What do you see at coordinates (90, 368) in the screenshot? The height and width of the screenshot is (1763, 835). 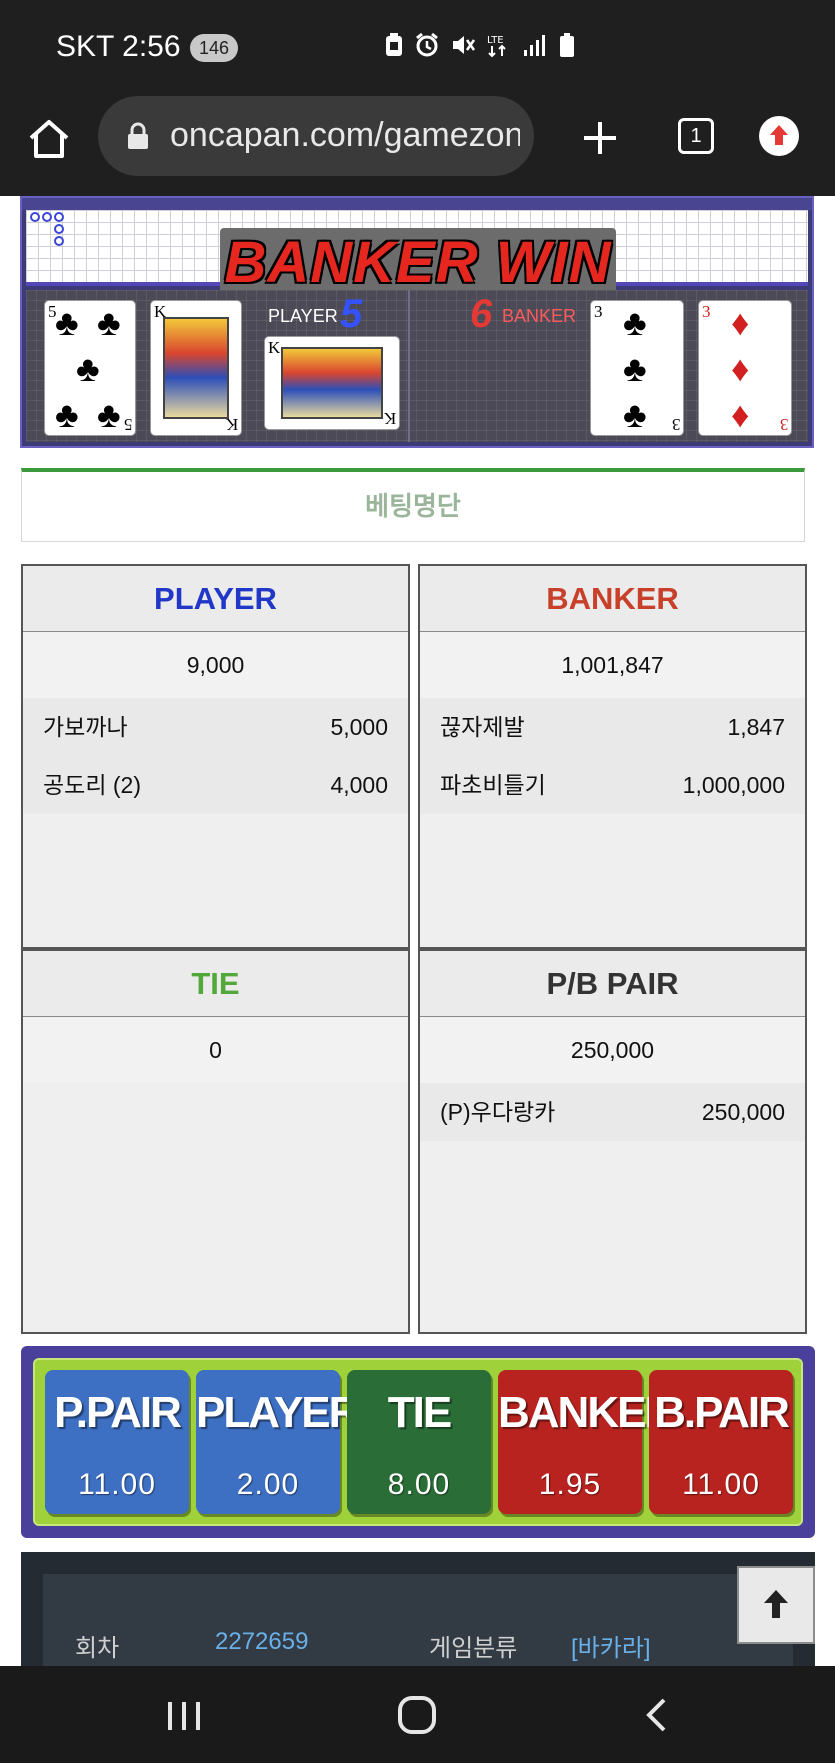 I see `player-card-1: 5 ♣ ♣ ♣ ♣ ♣ 5` at bounding box center [90, 368].